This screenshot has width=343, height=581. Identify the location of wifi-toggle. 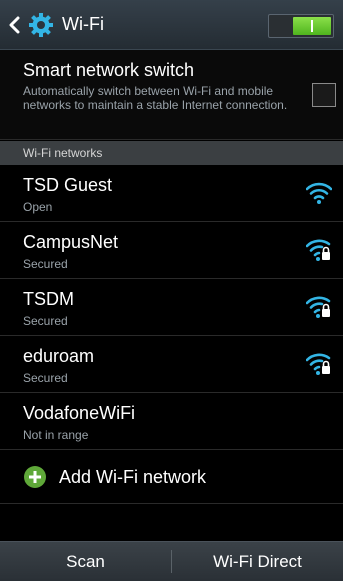
(301, 26).